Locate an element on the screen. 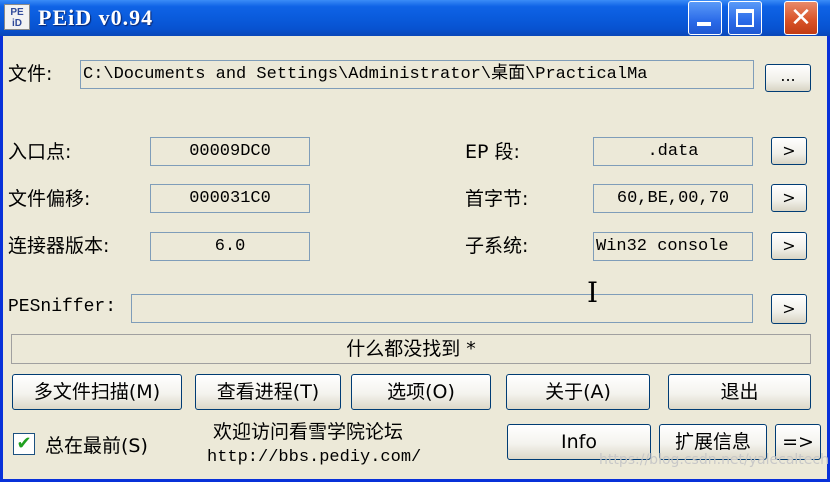 Image resolution: width=830 pixels, height=482 pixels. close-icon: ✕ is located at coordinates (801, 18).